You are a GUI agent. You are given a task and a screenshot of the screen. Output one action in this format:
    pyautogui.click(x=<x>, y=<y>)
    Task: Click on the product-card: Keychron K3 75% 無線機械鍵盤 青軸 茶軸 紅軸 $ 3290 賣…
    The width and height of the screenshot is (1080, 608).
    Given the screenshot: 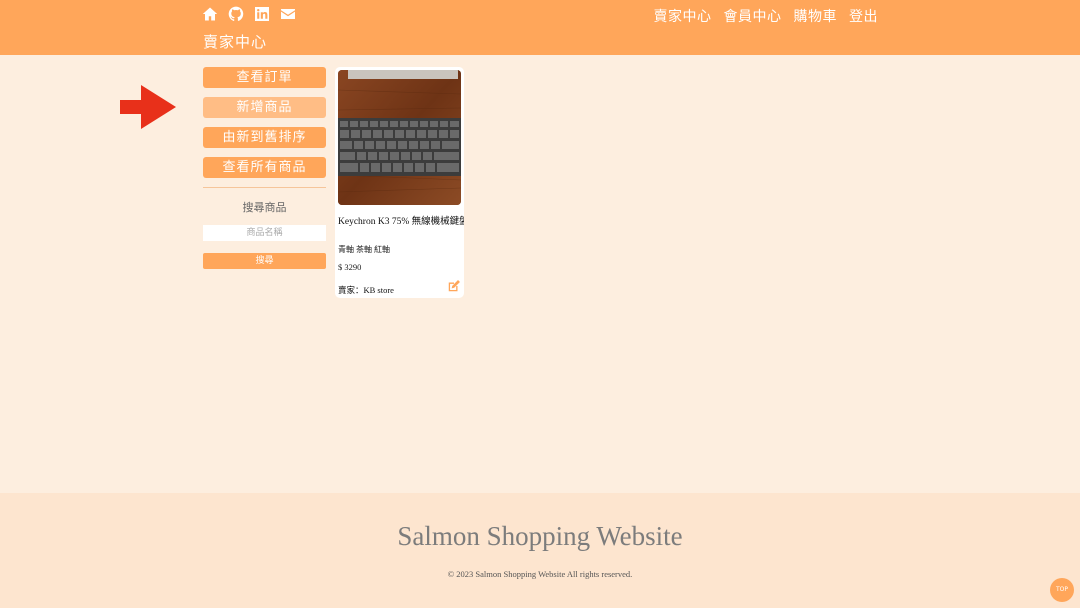 What is the action you would take?
    pyautogui.click(x=399, y=182)
    